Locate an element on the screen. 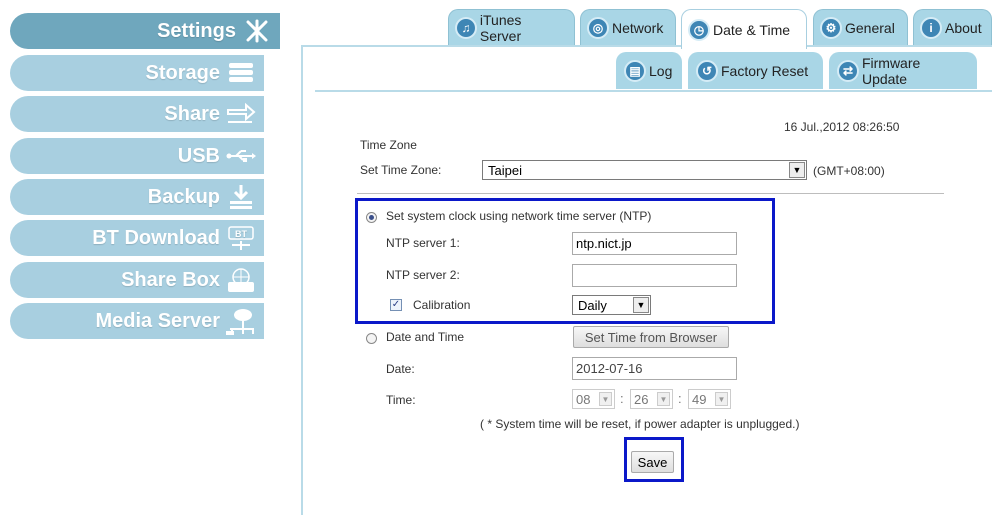  divider is located at coordinates (650, 193).